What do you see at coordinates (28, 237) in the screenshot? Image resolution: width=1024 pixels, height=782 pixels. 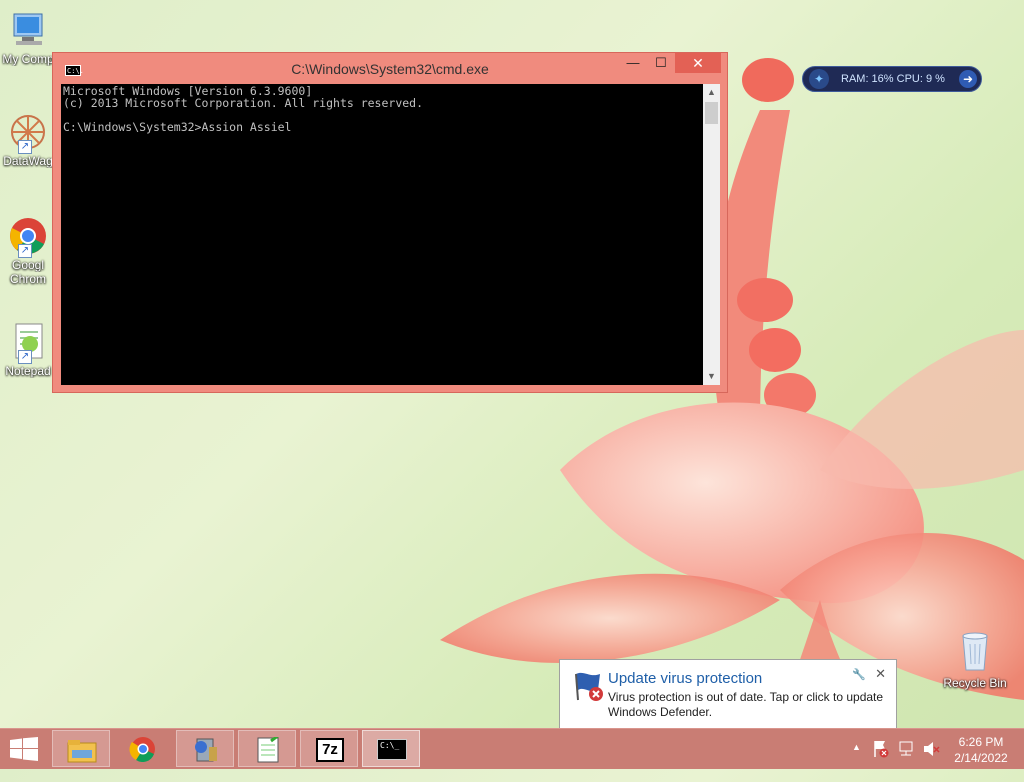 I see `chrome-icon: ↗` at bounding box center [28, 237].